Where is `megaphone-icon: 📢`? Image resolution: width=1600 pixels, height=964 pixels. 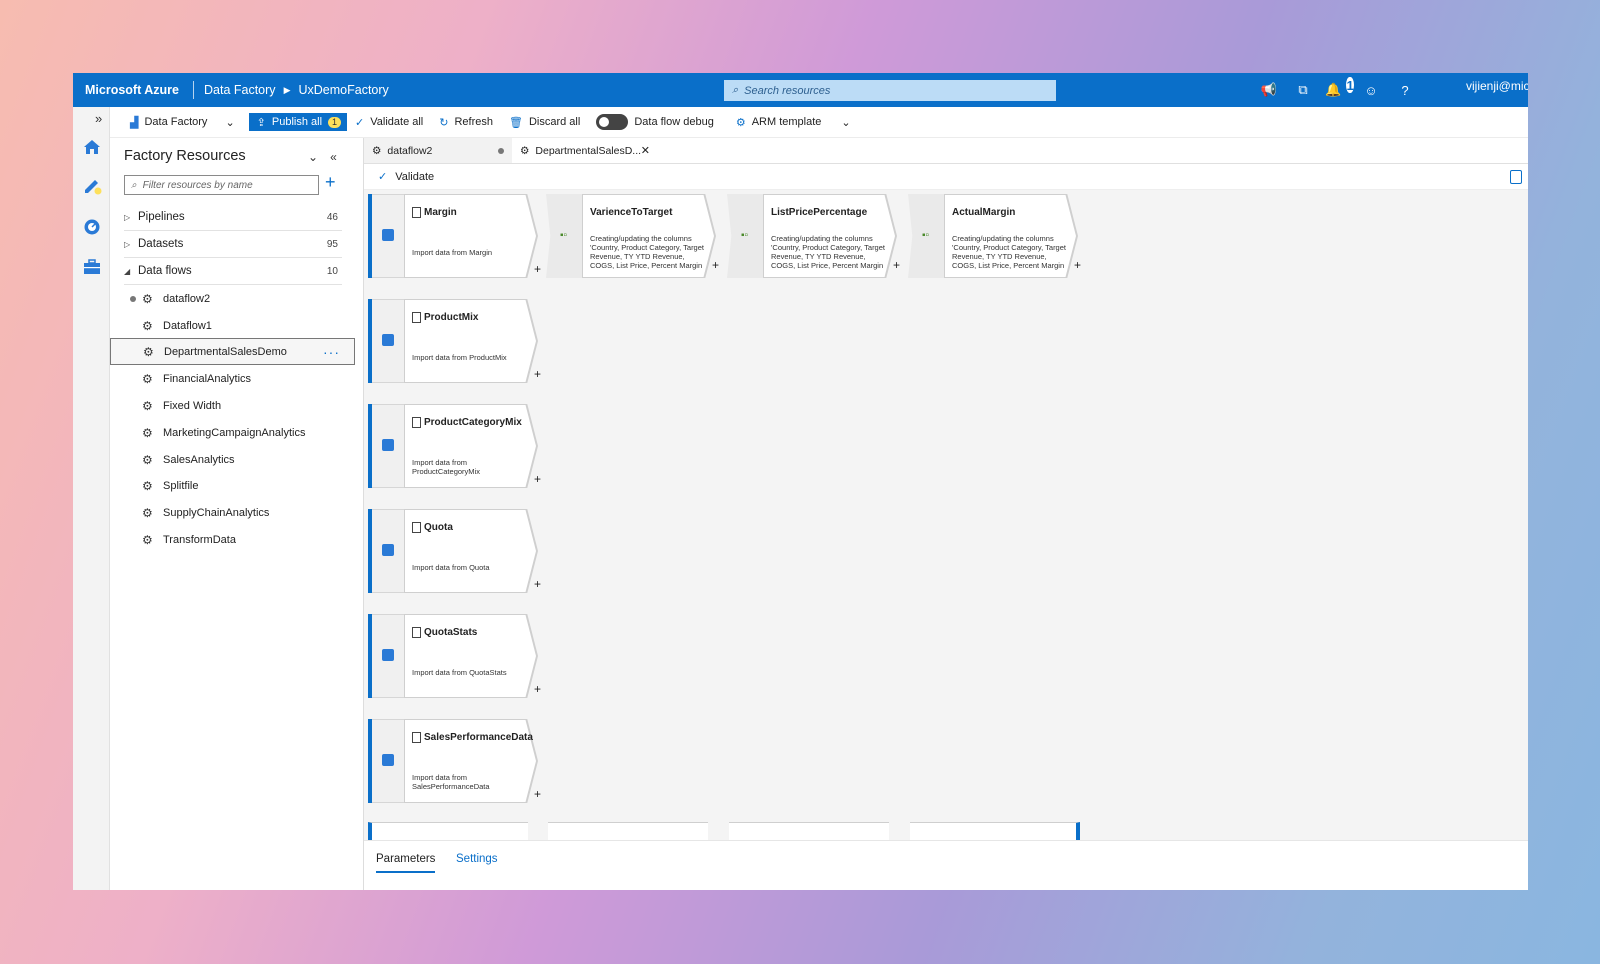 megaphone-icon: 📢 is located at coordinates (1269, 90).